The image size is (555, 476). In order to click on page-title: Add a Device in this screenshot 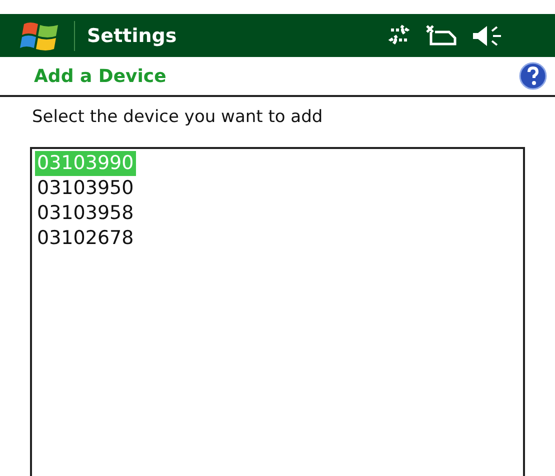, I will do `click(100, 76)`.